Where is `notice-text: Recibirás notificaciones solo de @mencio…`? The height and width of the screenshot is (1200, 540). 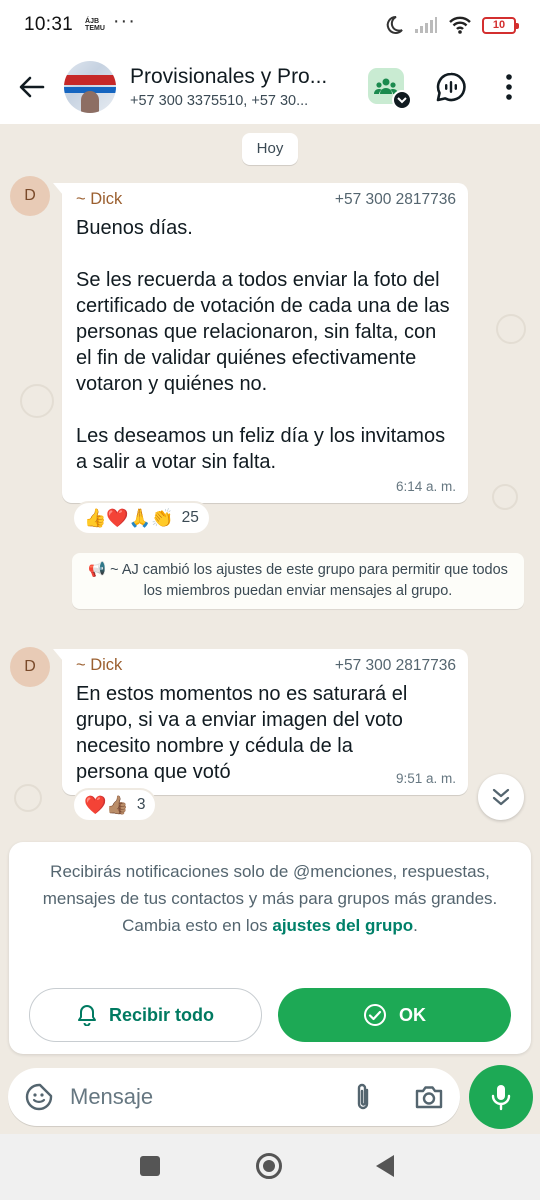
notice-text: Recibirás notificaciones solo de @mencio… is located at coordinates (270, 898).